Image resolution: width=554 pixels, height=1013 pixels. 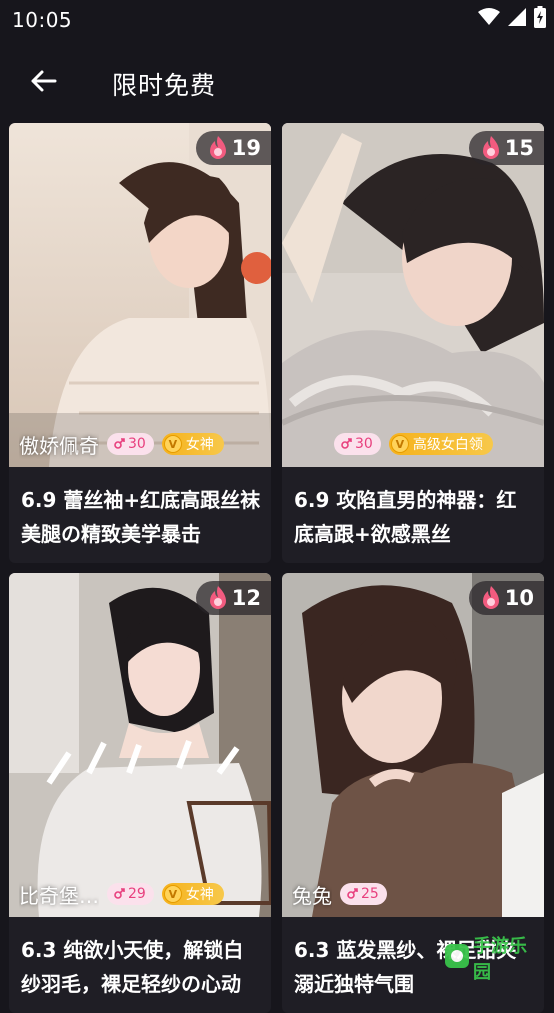 What do you see at coordinates (132, 967) in the screenshot?
I see `card-title: 6.3 纯欲小天使，解锁白纱羽毛，裸足轻纱の心动` at bounding box center [132, 967].